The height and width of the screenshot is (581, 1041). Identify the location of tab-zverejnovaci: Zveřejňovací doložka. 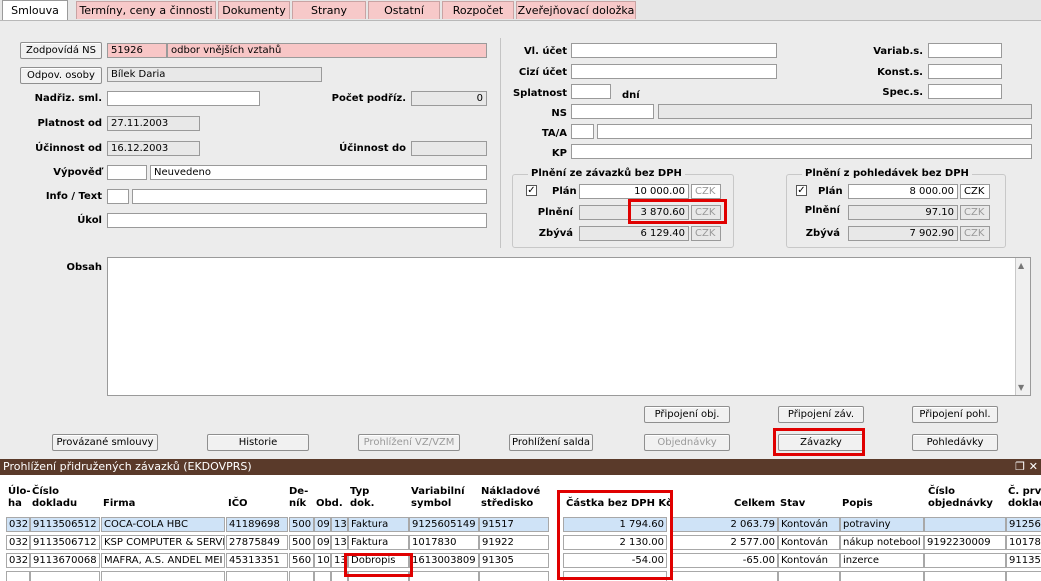
(576, 10).